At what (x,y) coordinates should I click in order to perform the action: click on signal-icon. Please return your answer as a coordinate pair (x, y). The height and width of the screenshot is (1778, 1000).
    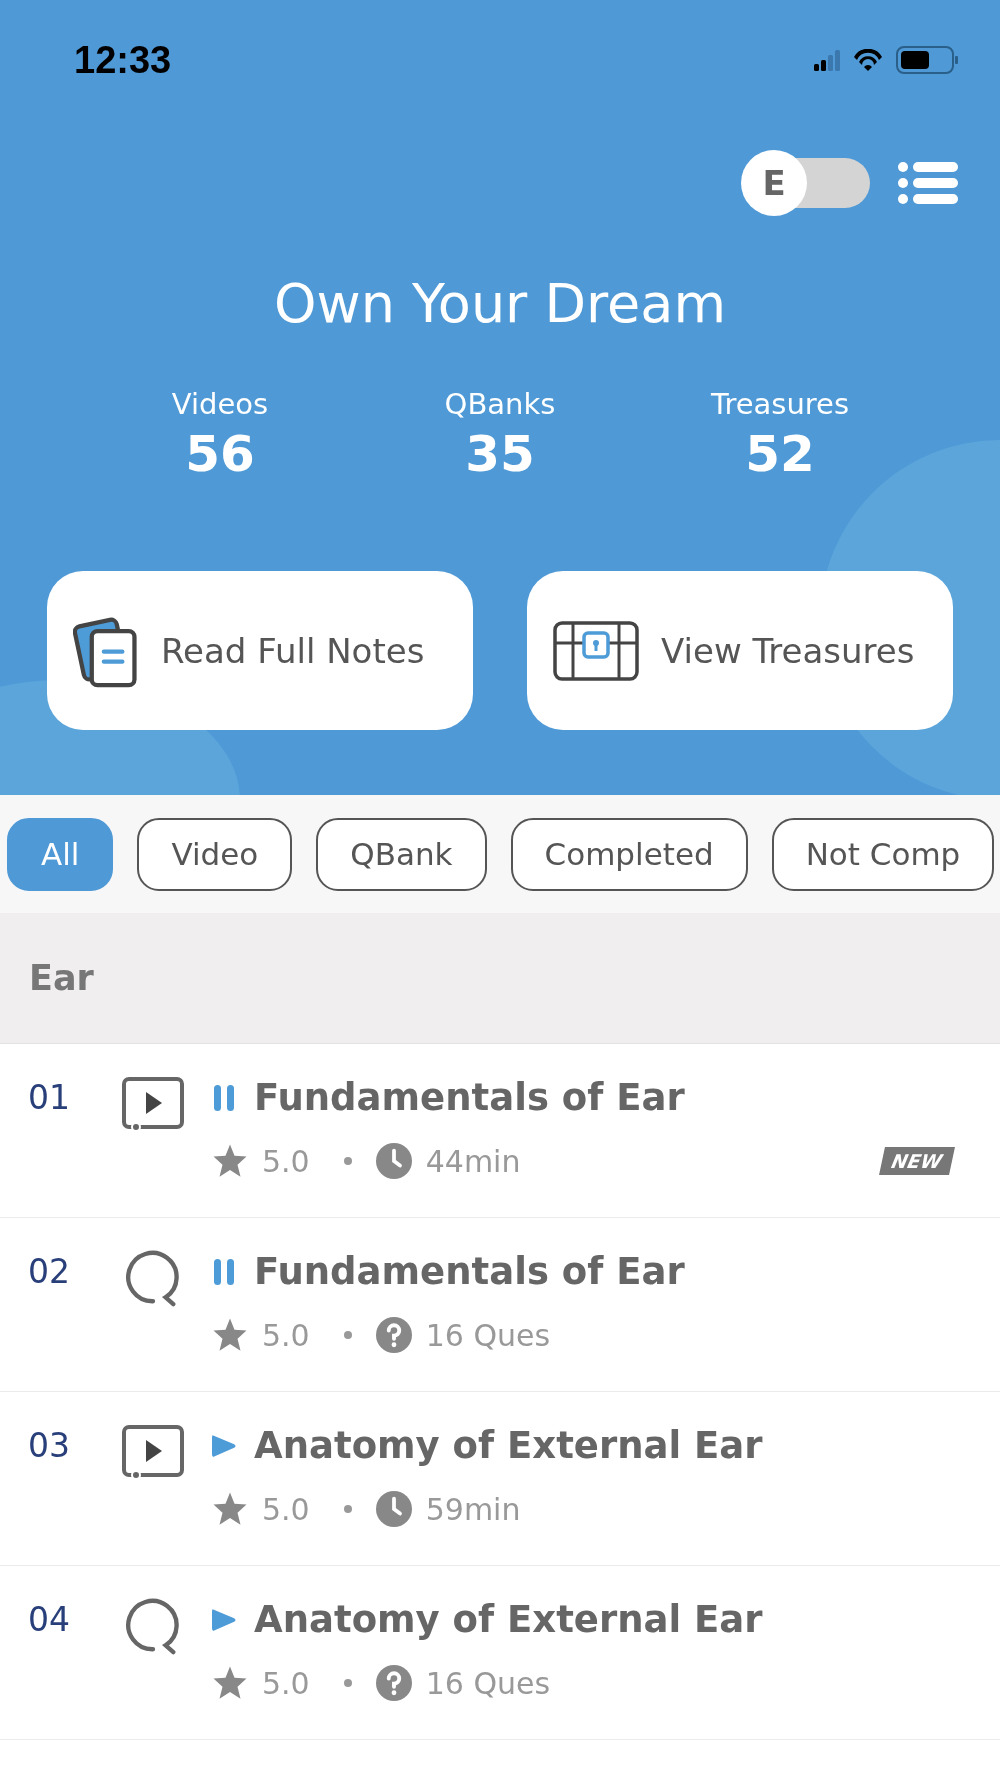
    Looking at the image, I should click on (827, 60).